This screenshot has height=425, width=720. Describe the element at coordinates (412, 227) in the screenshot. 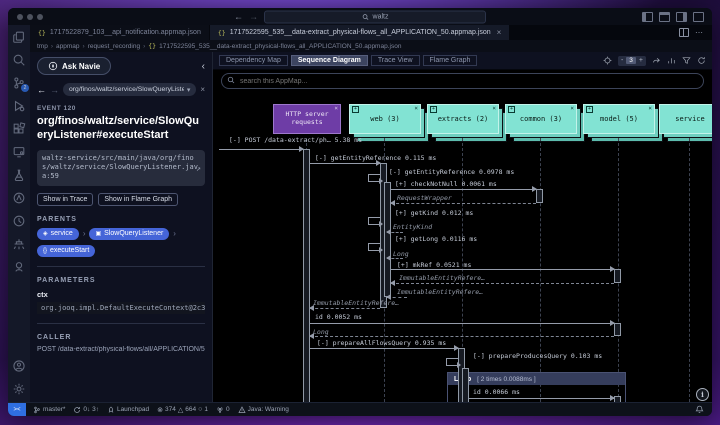

I see `return-label: EntityKind` at that location.